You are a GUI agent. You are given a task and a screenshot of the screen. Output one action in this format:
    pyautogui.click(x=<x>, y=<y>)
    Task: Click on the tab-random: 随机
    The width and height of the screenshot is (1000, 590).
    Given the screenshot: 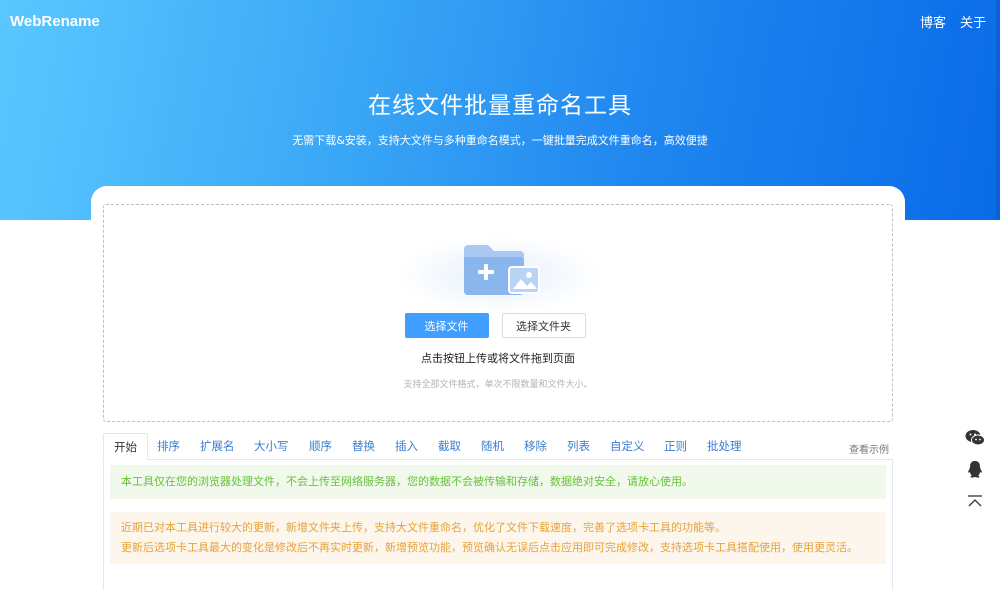 What is the action you would take?
    pyautogui.click(x=492, y=446)
    